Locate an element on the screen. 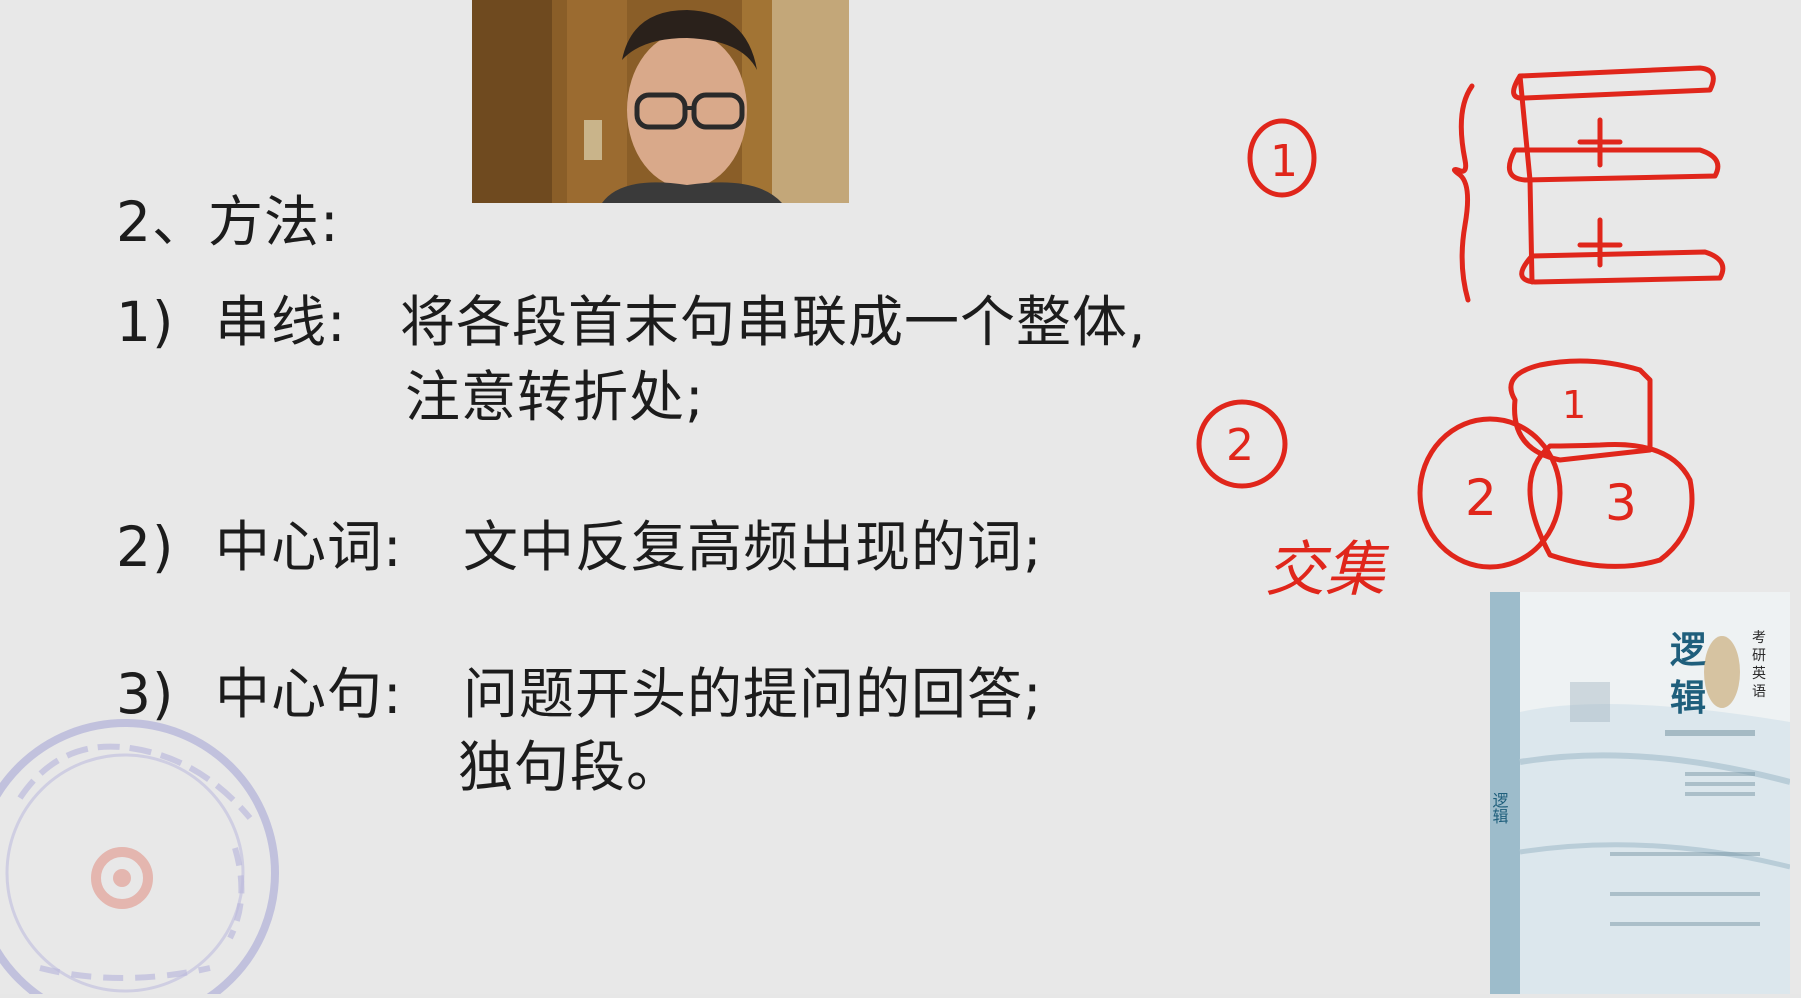 This screenshot has height=998, width=1801. item-1-line-2: 注意转折处; is located at coordinates (555, 397).